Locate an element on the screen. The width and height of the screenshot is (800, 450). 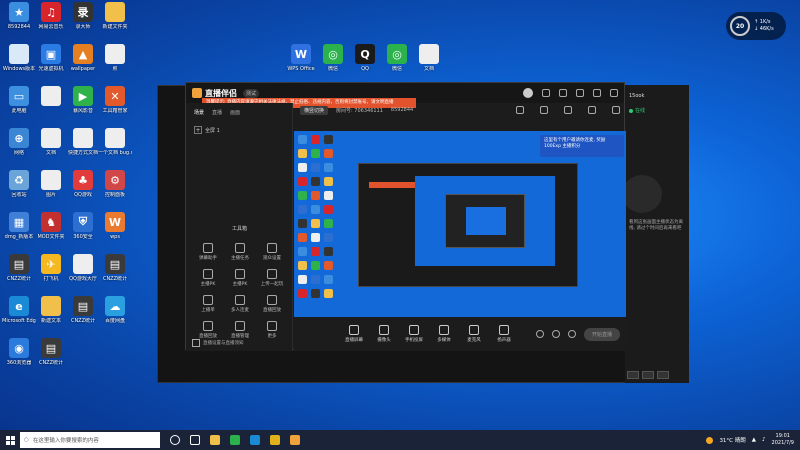
desktop-icon-28: e Microsoft Edge is located at coordinates (19, 315).